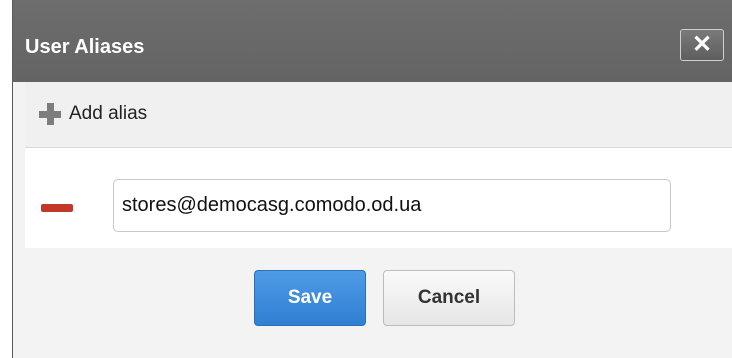  Describe the element at coordinates (108, 113) in the screenshot. I see `add-alias-label: Add alias` at that location.